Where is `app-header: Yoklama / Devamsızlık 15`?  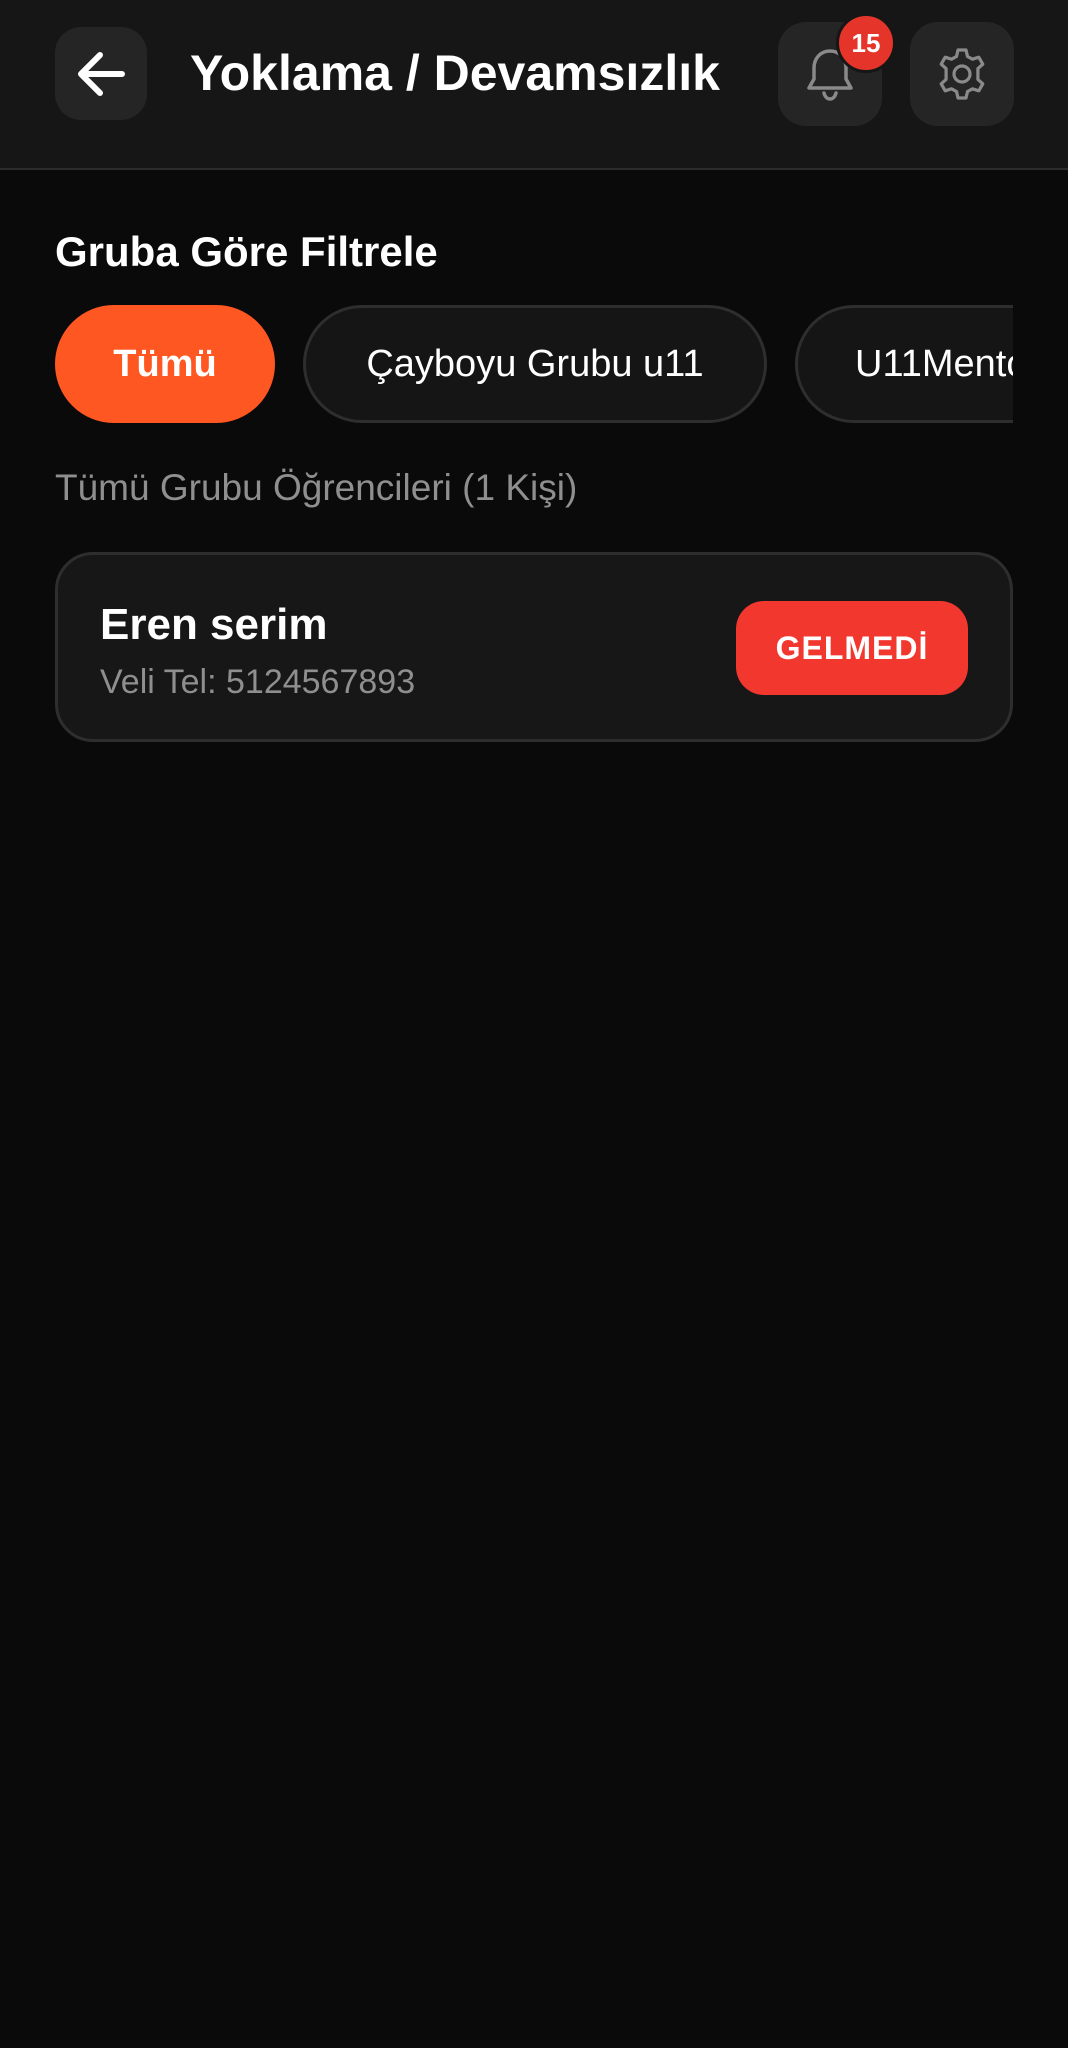 app-header: Yoklama / Devamsızlık 15 is located at coordinates (534, 85).